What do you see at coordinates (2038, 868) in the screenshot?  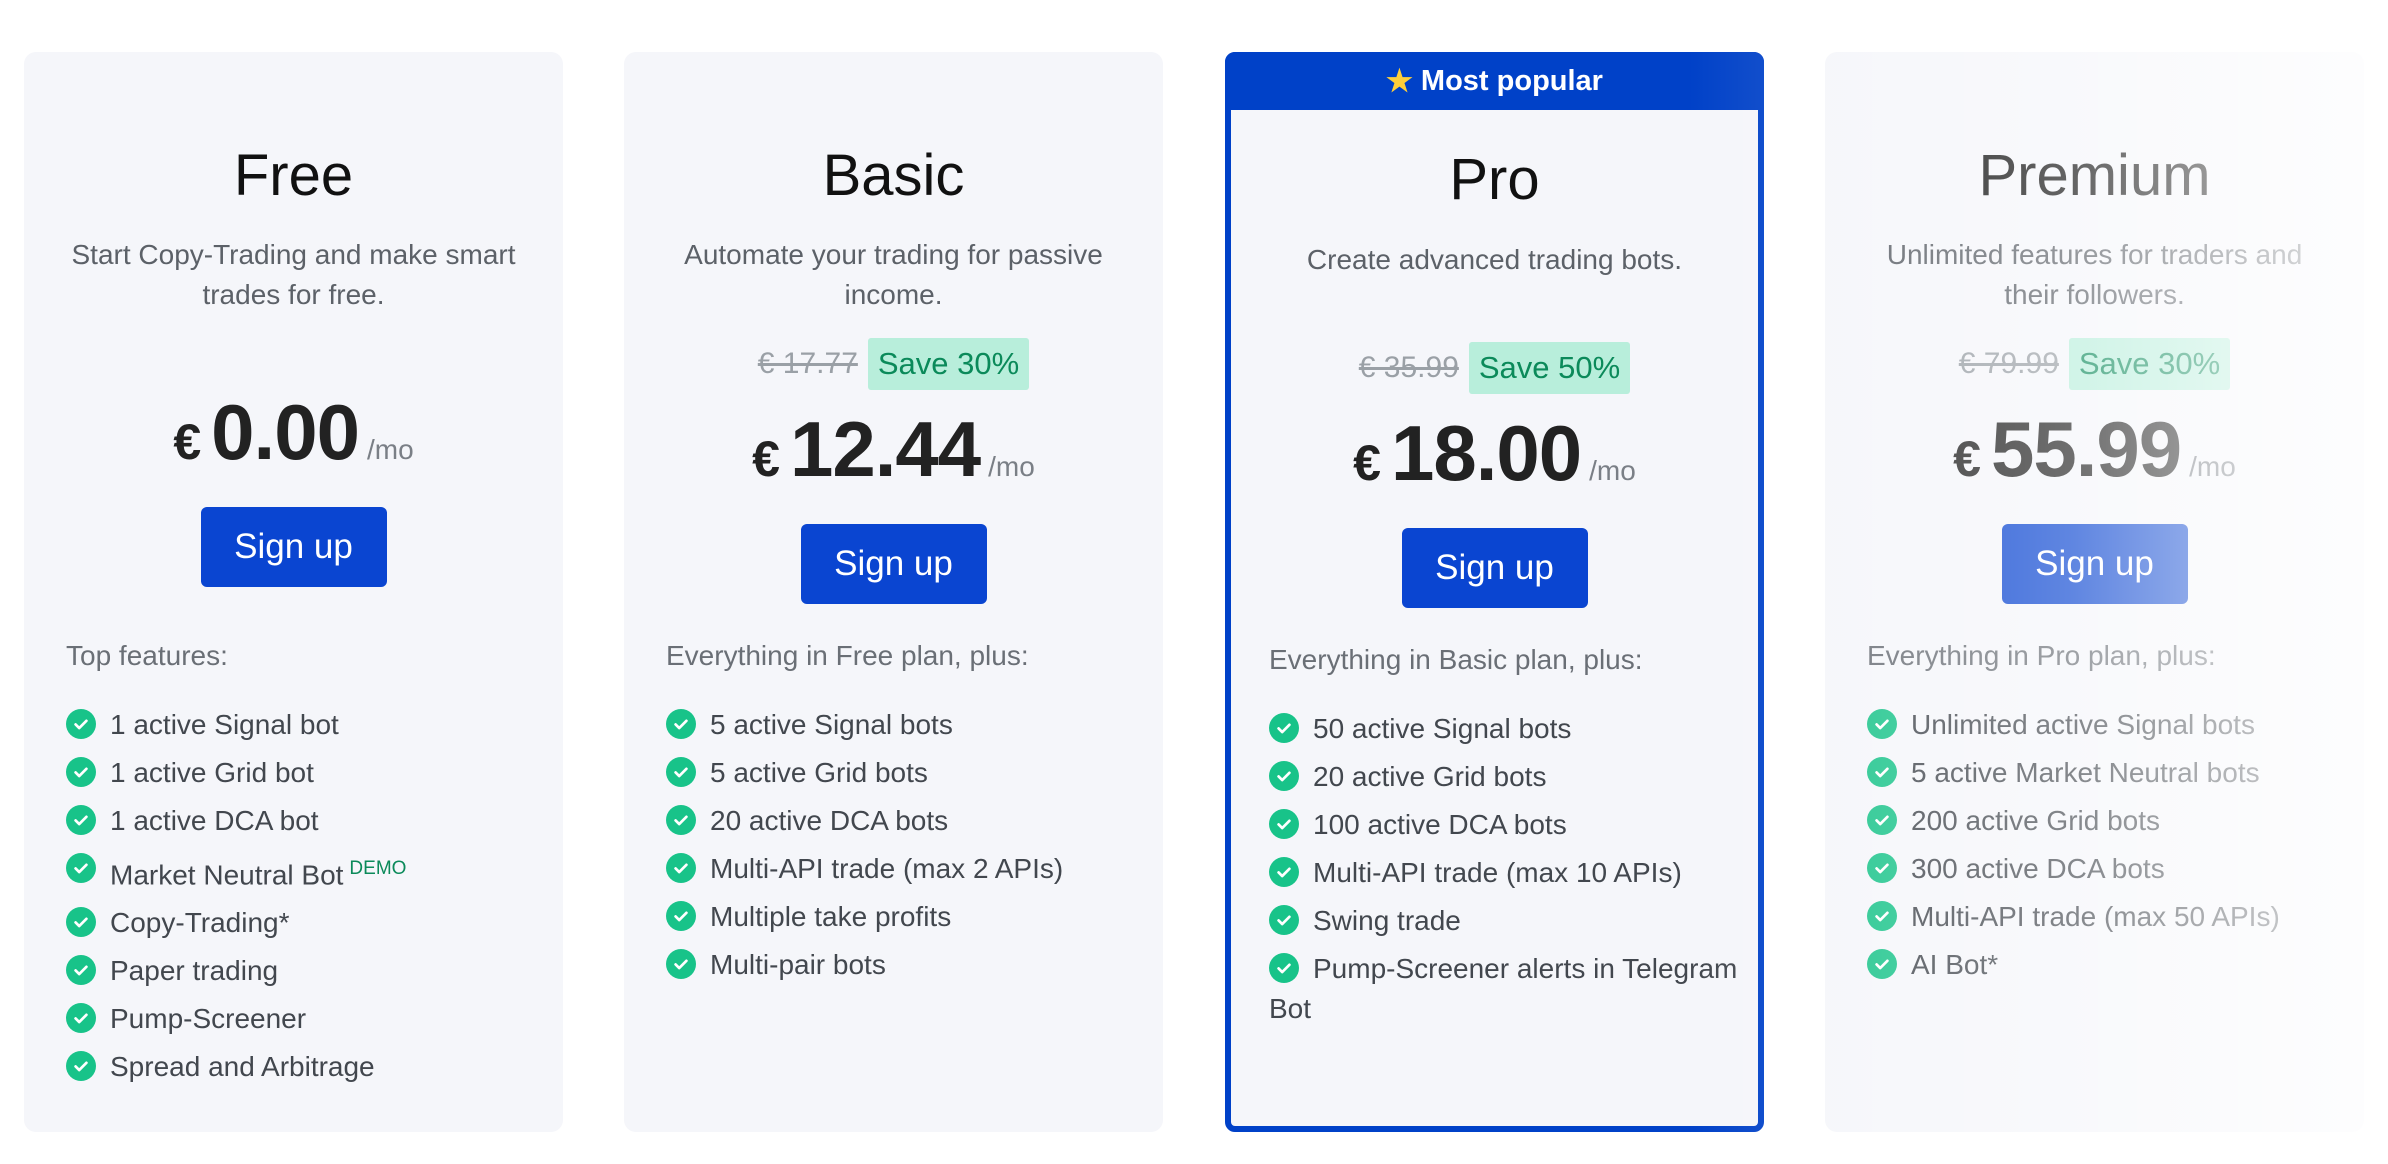 I see `feature-text: 300 active DCA bots` at bounding box center [2038, 868].